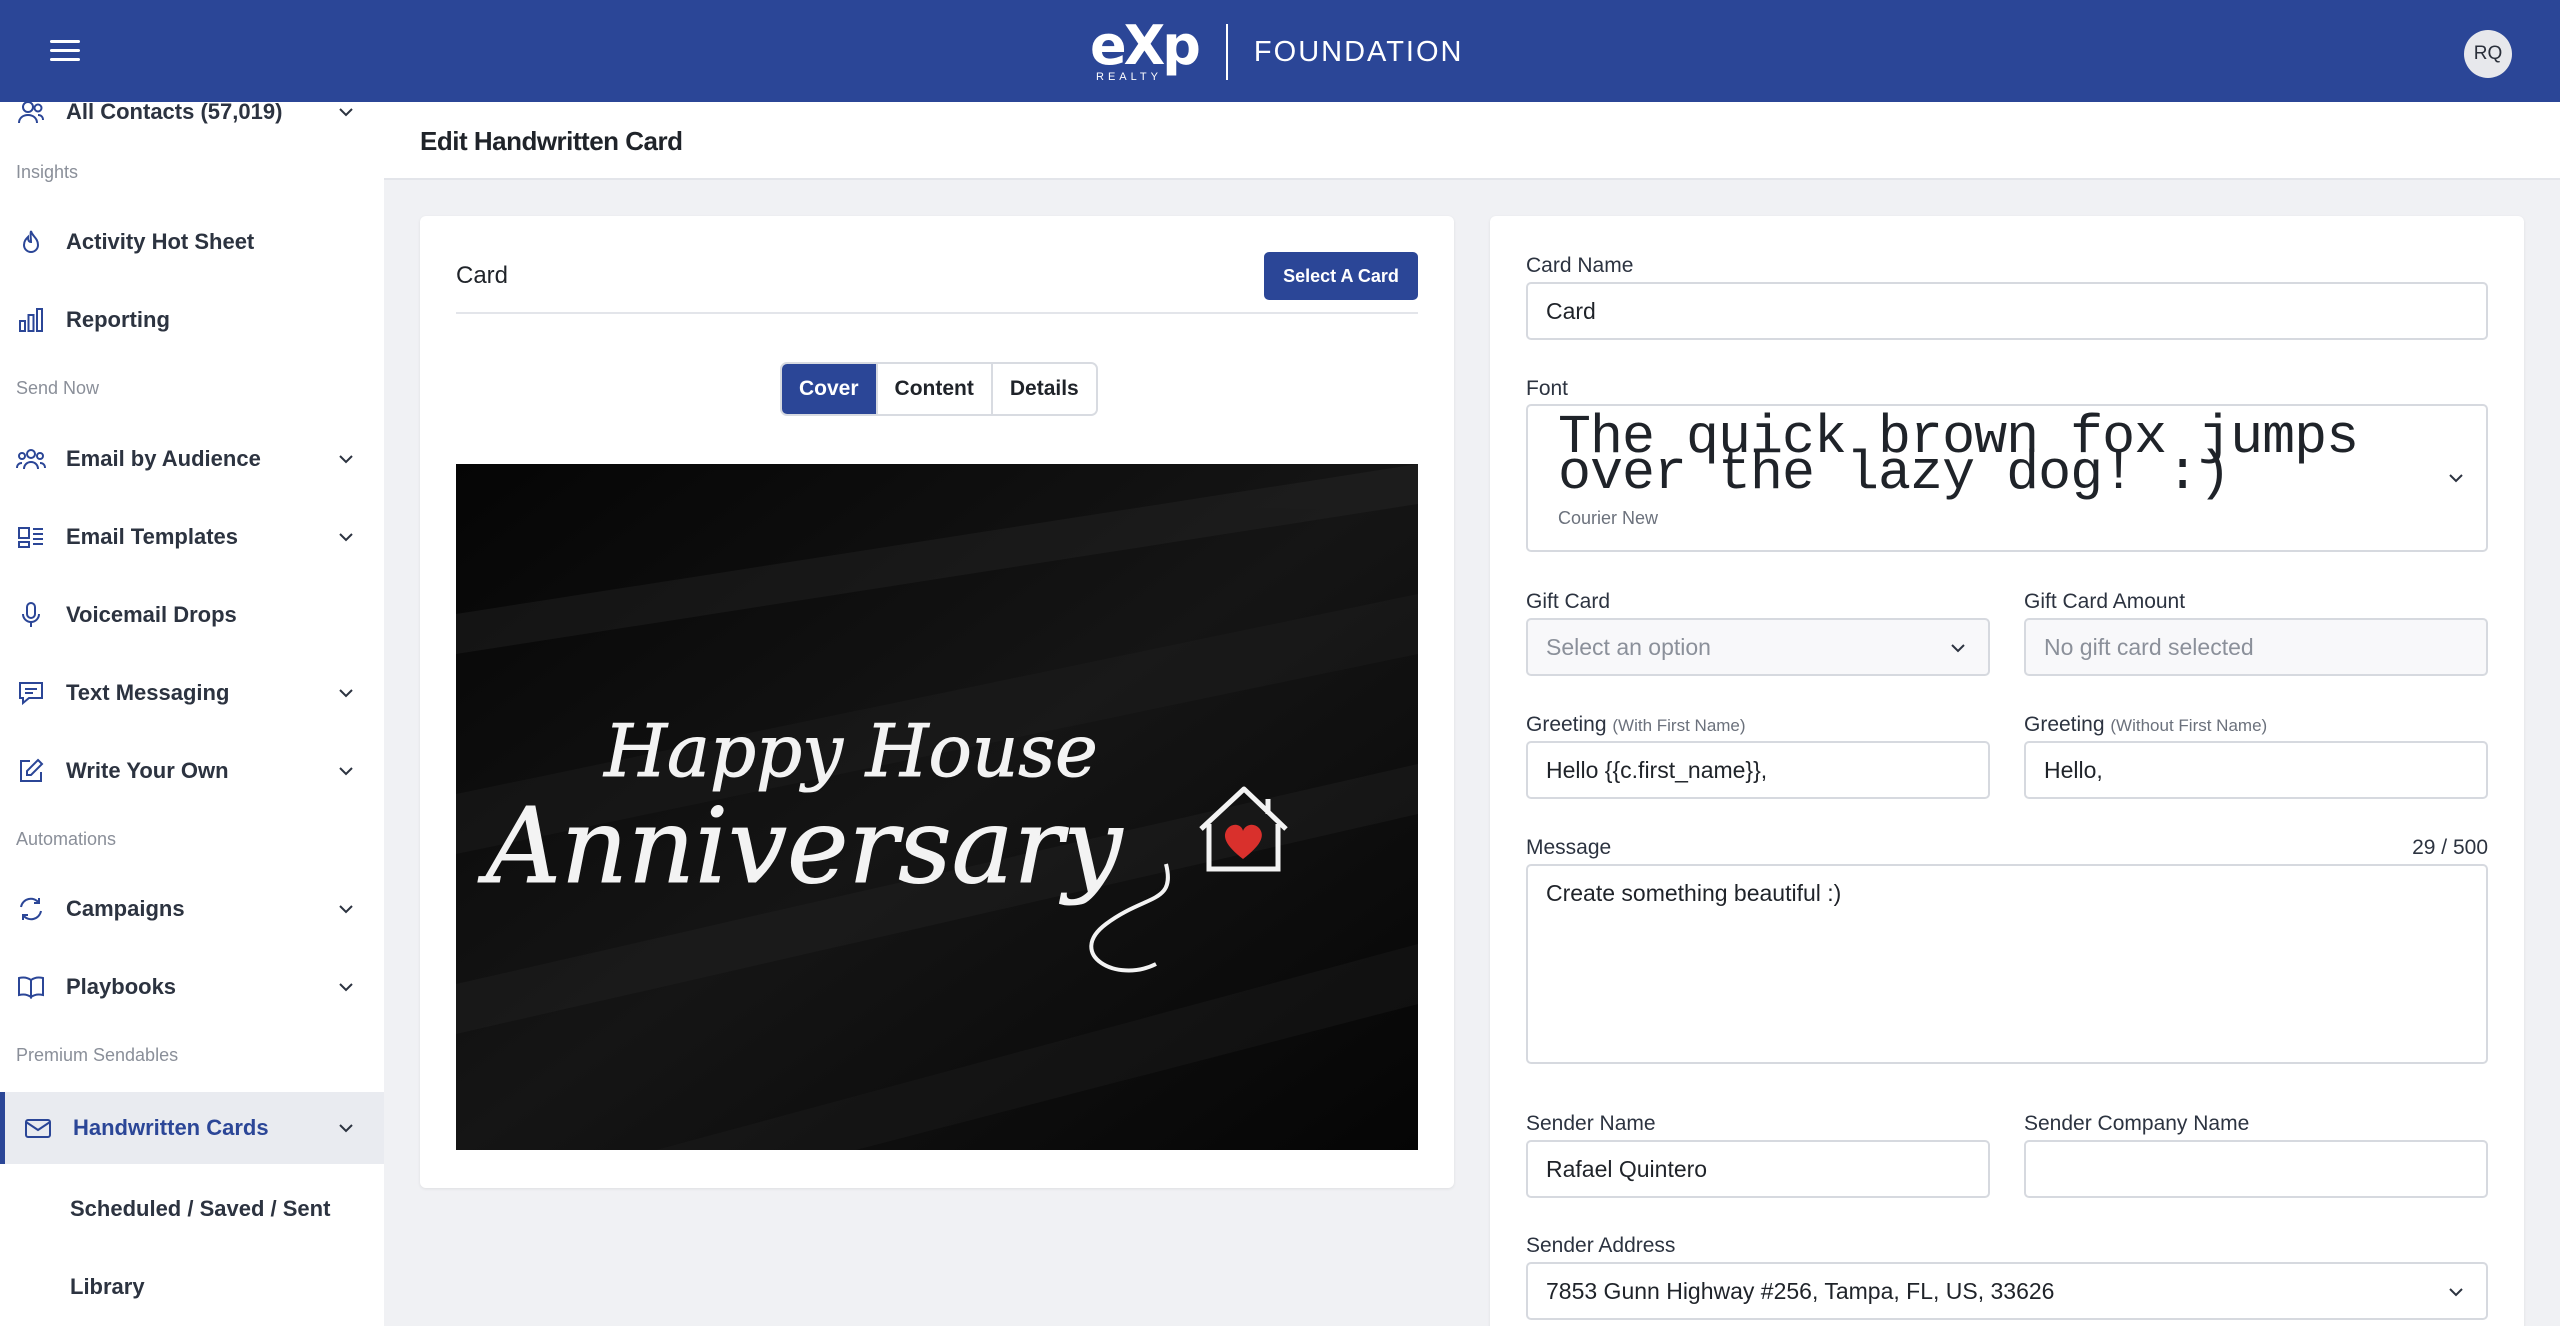 The image size is (2560, 1326). Describe the element at coordinates (1580, 265) in the screenshot. I see `card-name-label: Card Name` at that location.